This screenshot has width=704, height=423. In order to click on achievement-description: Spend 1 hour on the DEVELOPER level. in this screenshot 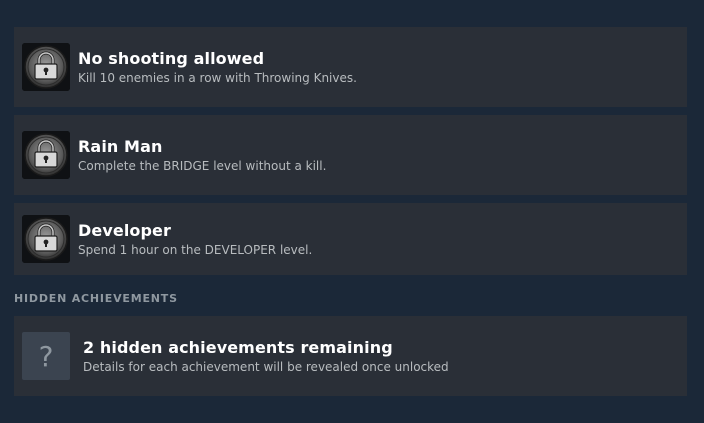, I will do `click(195, 250)`.